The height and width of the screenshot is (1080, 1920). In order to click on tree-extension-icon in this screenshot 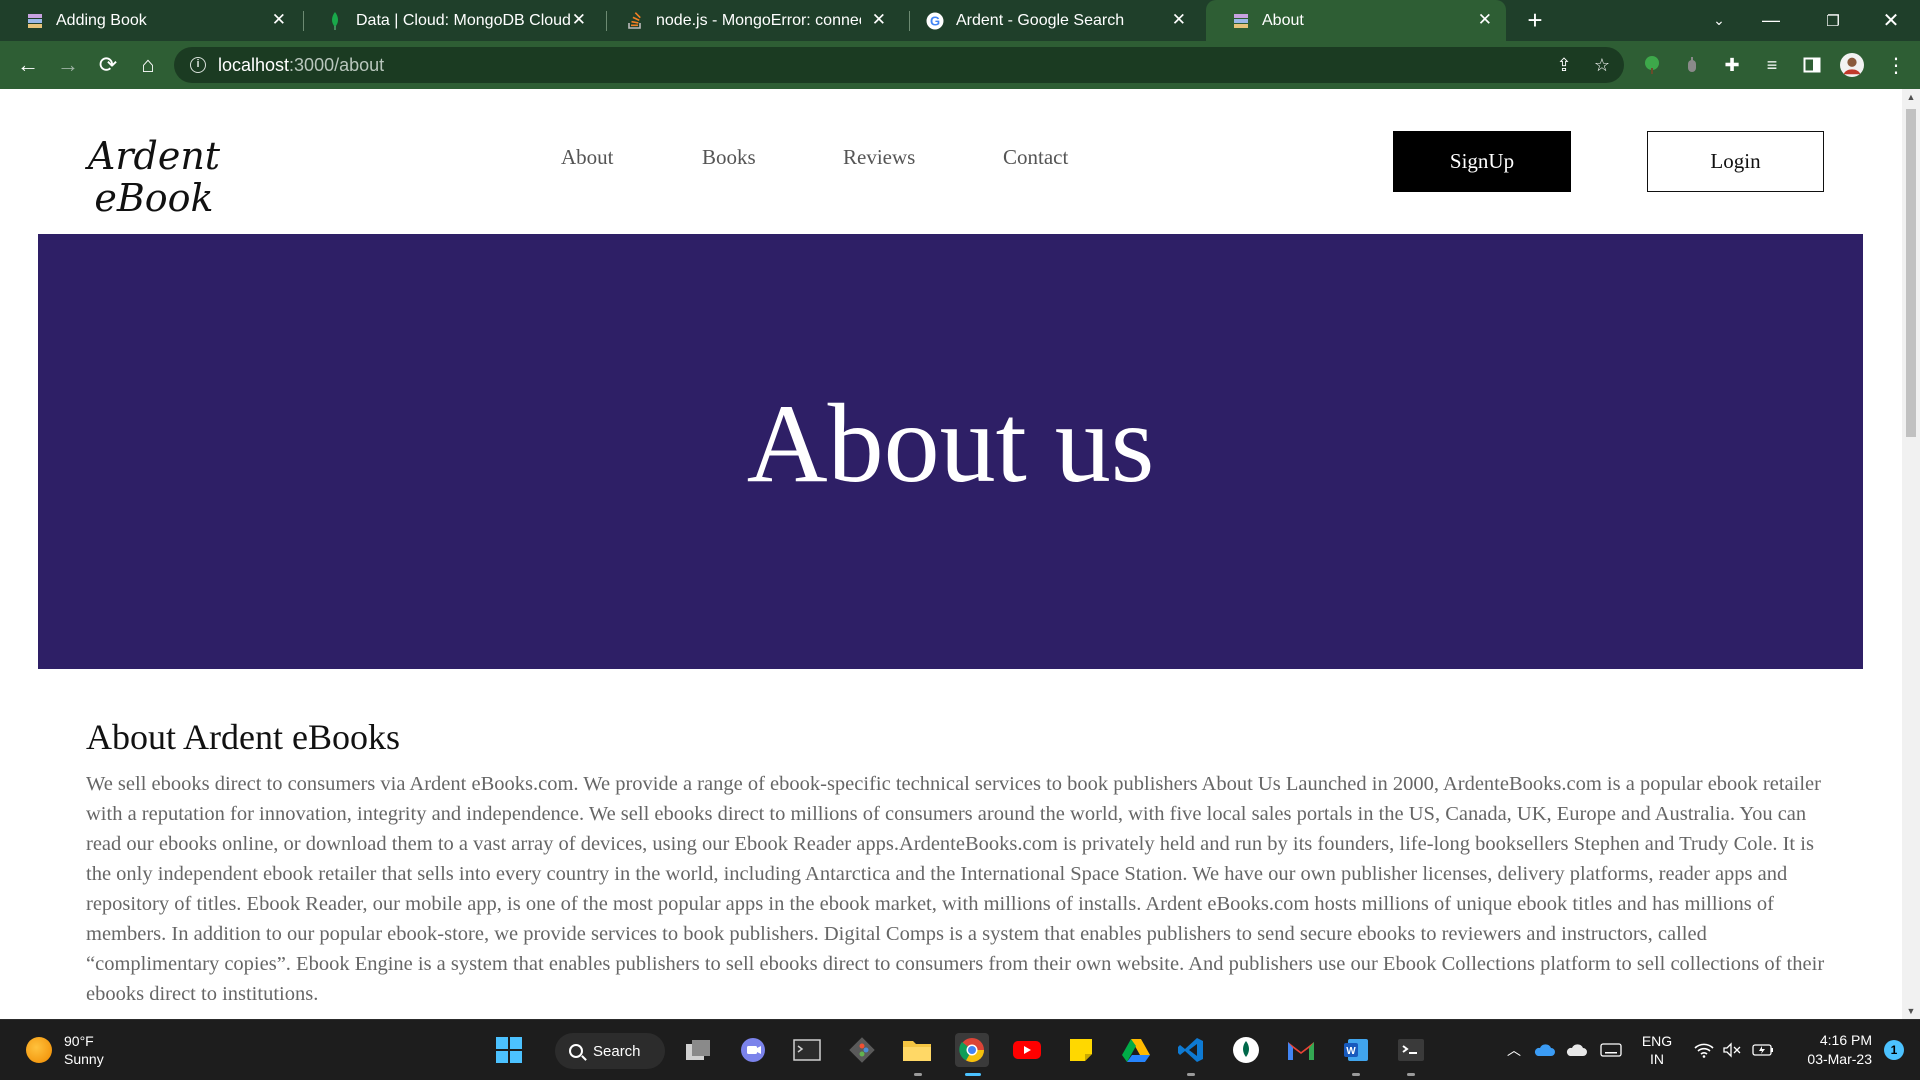, I will do `click(1652, 65)`.